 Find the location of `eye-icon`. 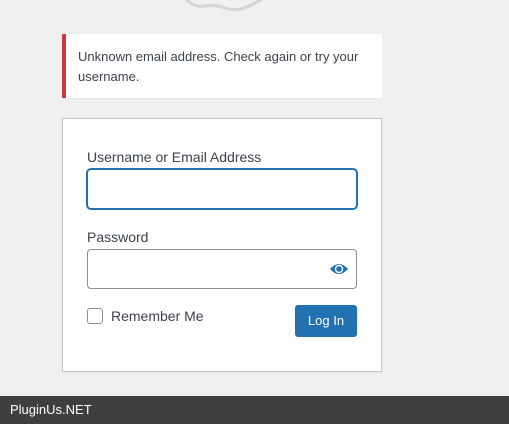

eye-icon is located at coordinates (339, 269).